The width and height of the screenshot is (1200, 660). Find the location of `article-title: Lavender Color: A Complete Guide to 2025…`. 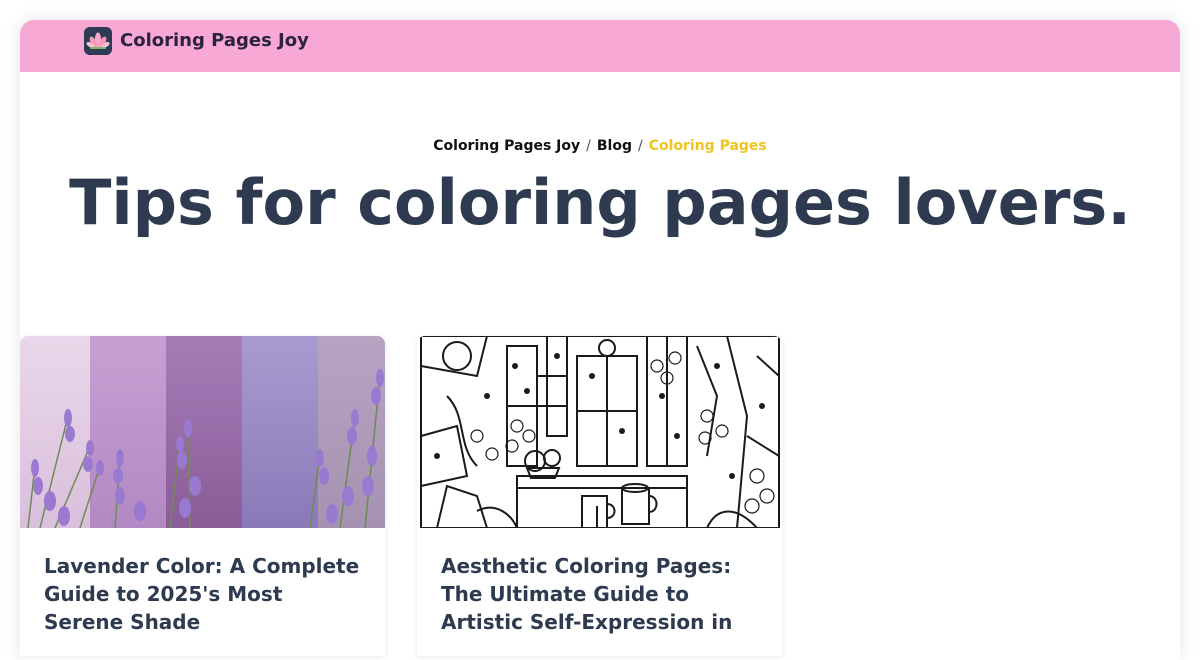

article-title: Lavender Color: A Complete Guide to 2025… is located at coordinates (204, 594).